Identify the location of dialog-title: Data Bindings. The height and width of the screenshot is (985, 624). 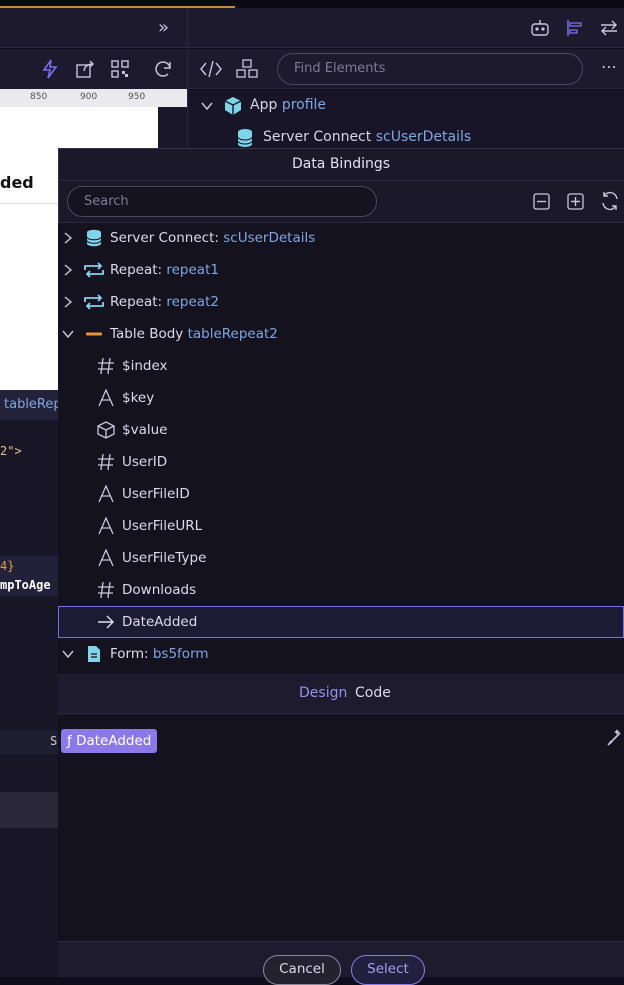
(341, 165).